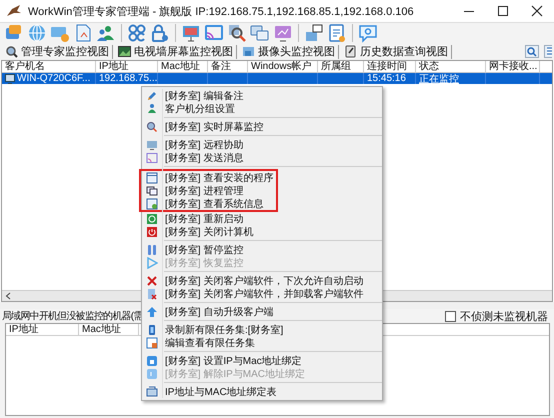  I want to click on window-title: WorkWin管理专家管理端 - 旗舰版 IP:192.168.75.1,192.168.85.1,192.168.0.106, so click(221, 11).